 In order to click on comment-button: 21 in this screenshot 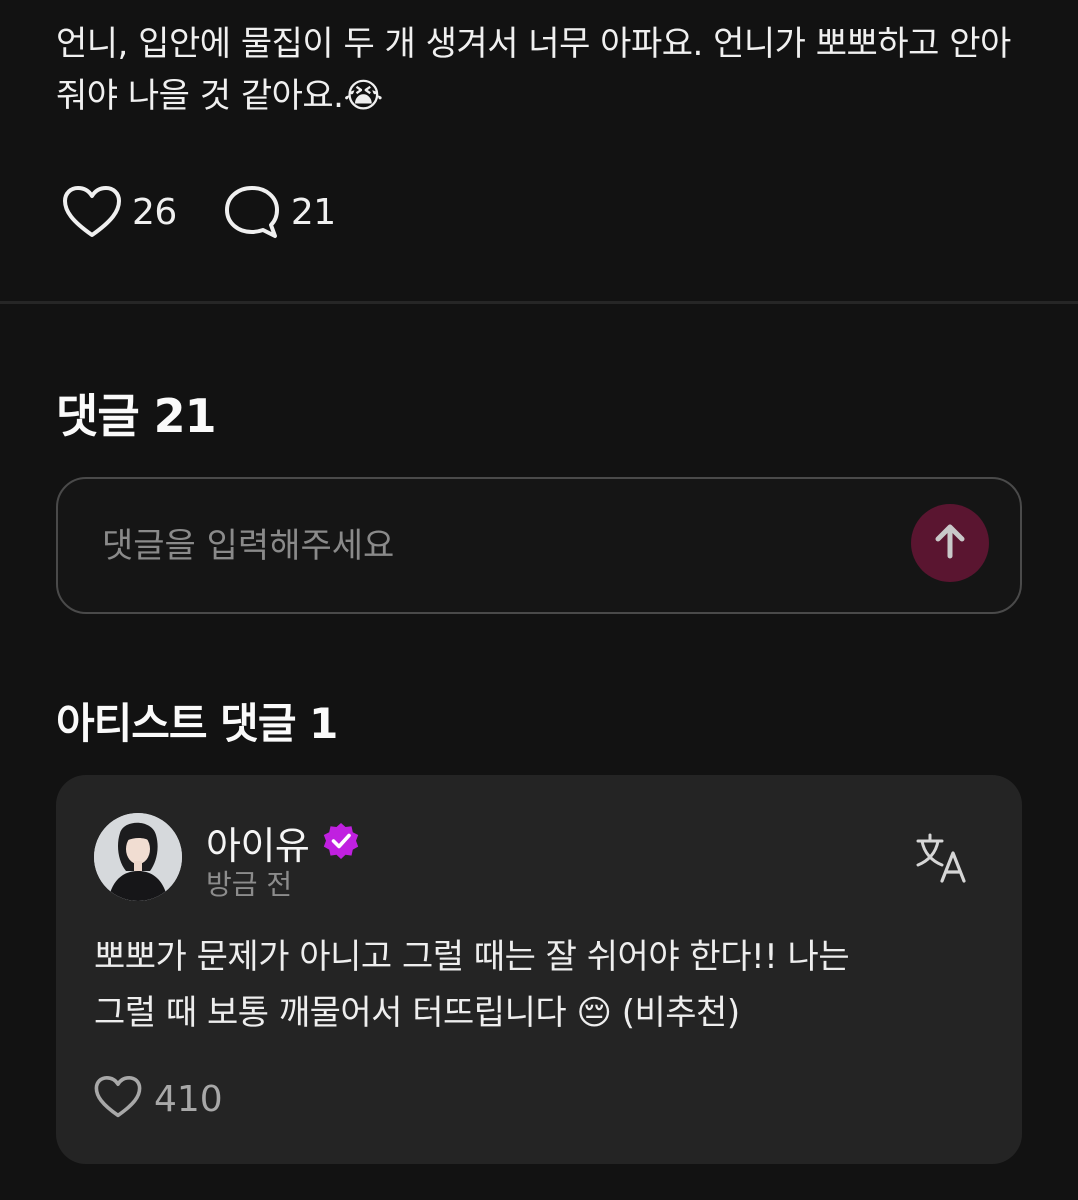, I will do `click(279, 212)`.